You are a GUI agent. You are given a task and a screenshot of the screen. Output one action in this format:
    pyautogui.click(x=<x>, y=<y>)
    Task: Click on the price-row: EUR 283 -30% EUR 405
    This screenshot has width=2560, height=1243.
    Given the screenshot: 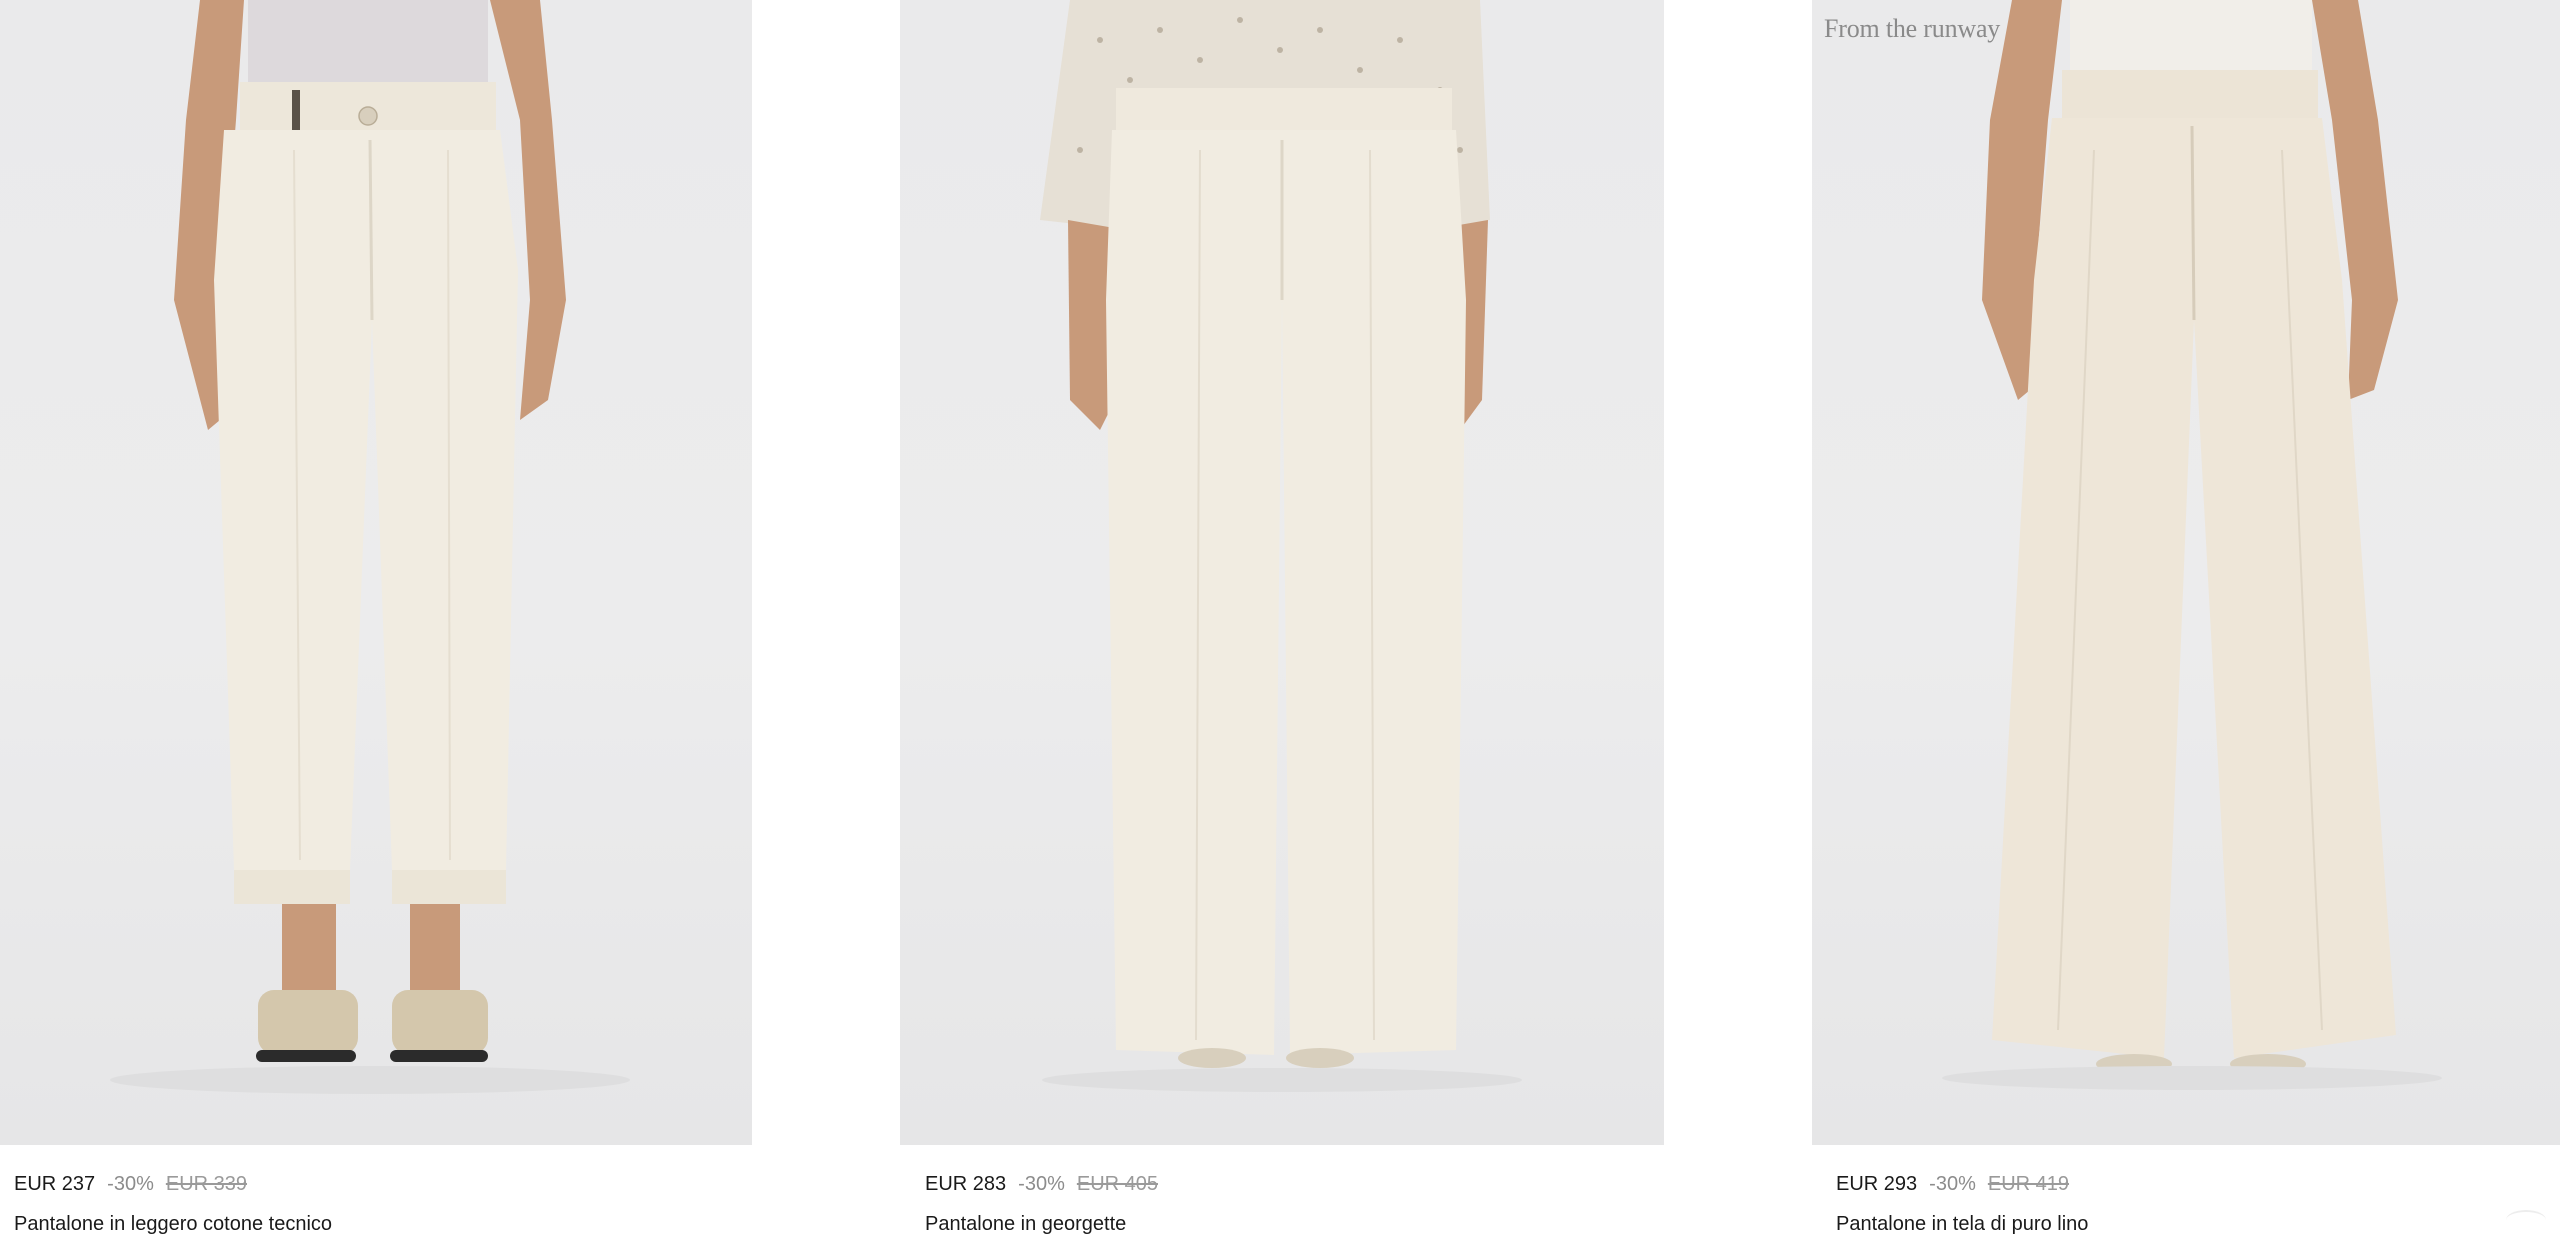 What is the action you would take?
    pyautogui.click(x=1294, y=1184)
    